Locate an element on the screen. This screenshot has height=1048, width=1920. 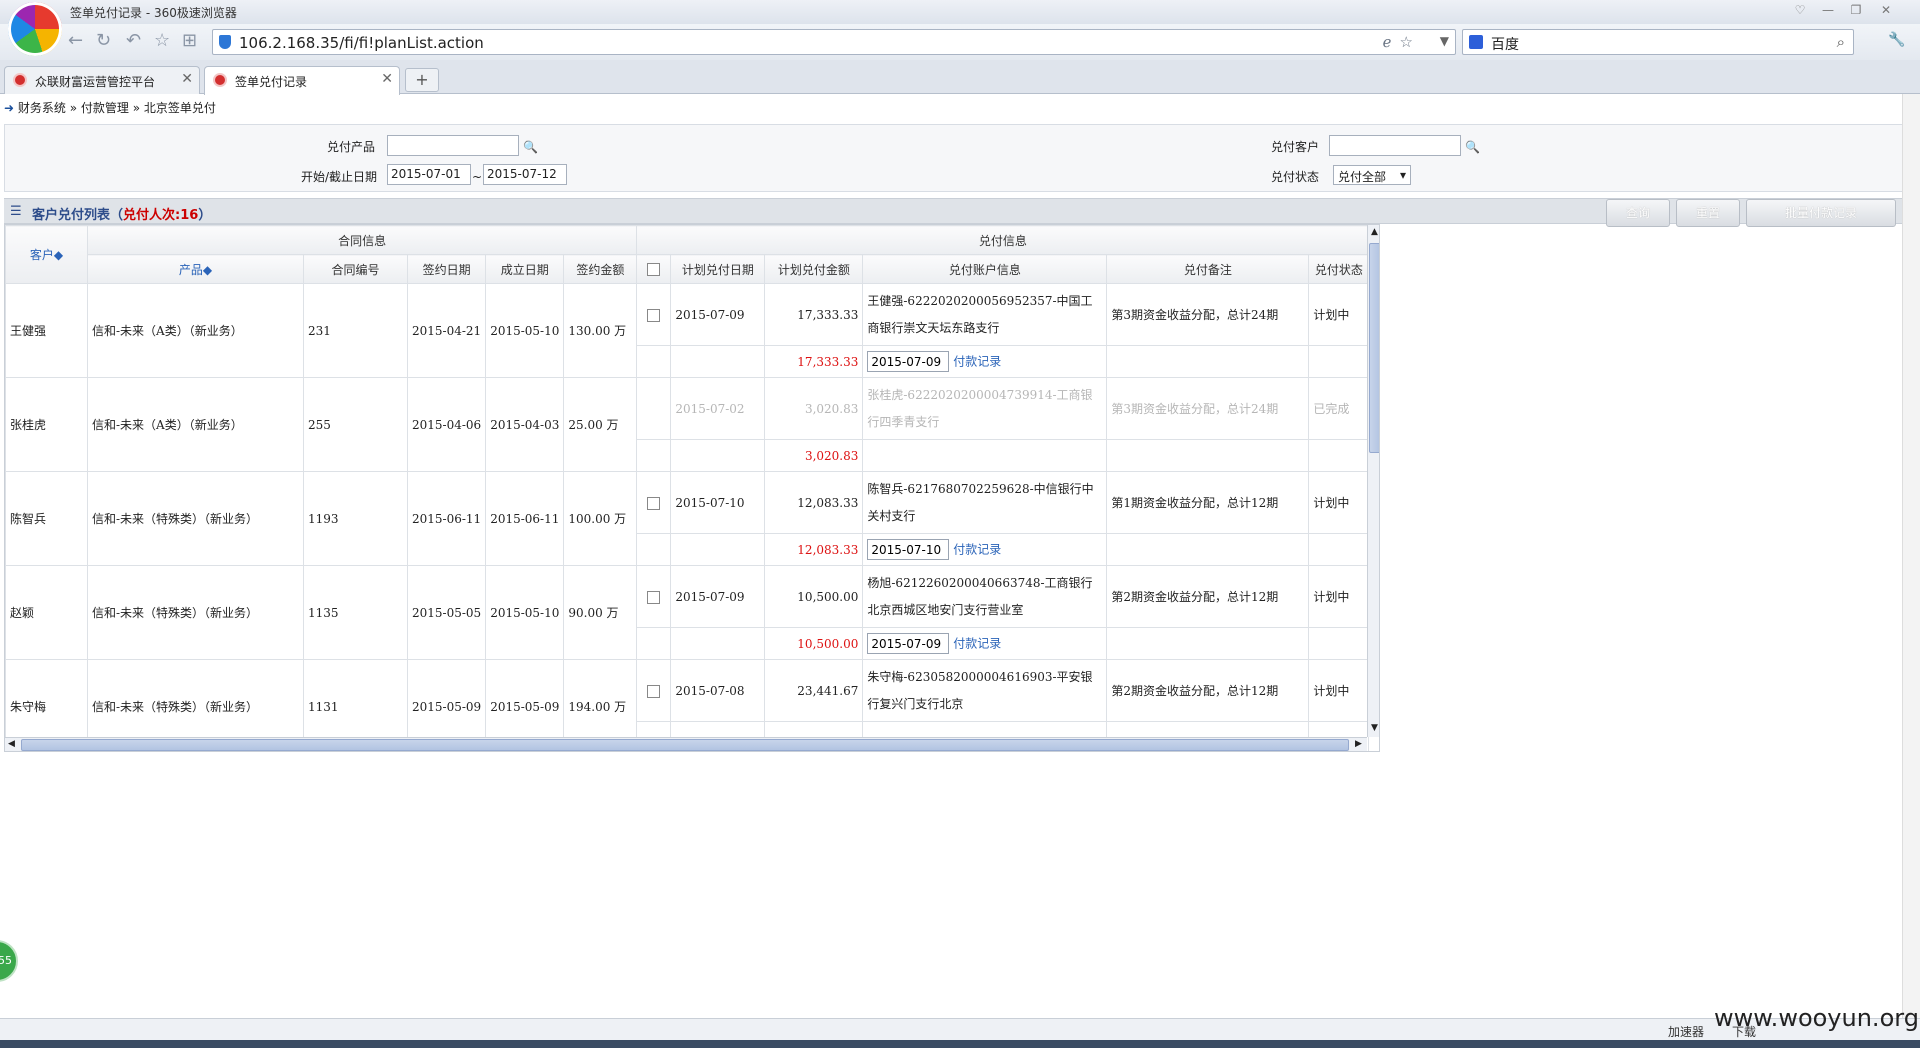
query-button: 查询 is located at coordinates (1638, 213).